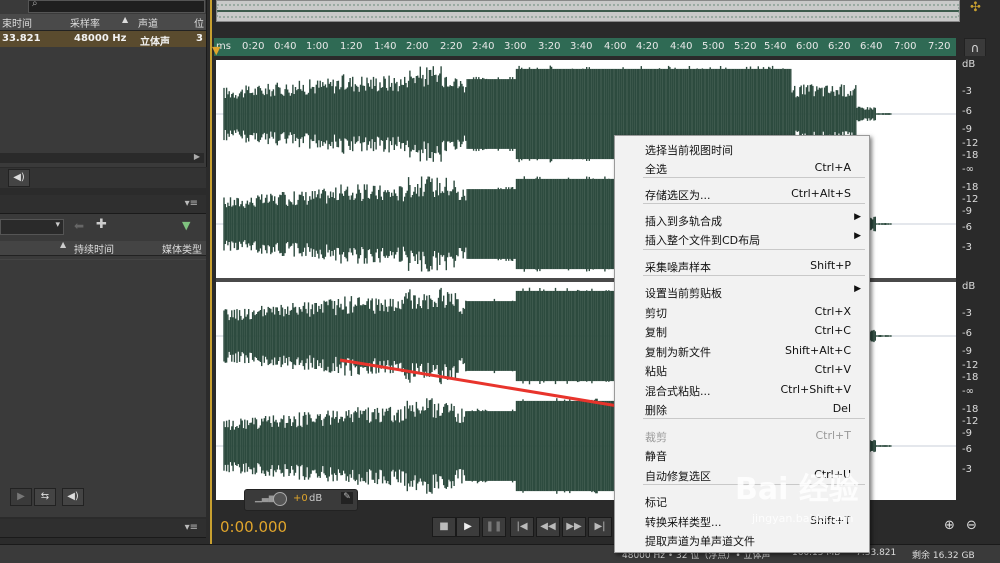 This screenshot has width=1000, height=563. I want to click on stop-button: ■, so click(444, 527).